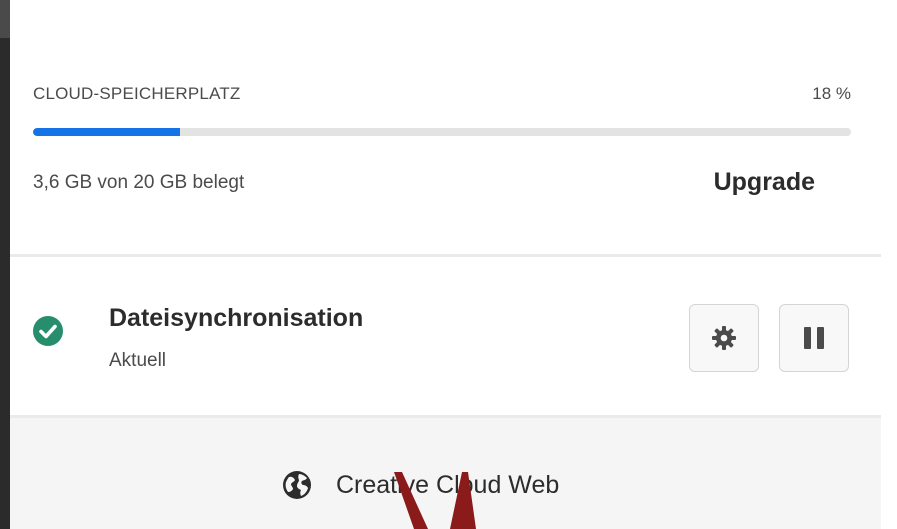 Image resolution: width=897 pixels, height=529 pixels. Describe the element at coordinates (448, 484) in the screenshot. I see `creative-cloud-web-label: Creative Cloud Web` at that location.